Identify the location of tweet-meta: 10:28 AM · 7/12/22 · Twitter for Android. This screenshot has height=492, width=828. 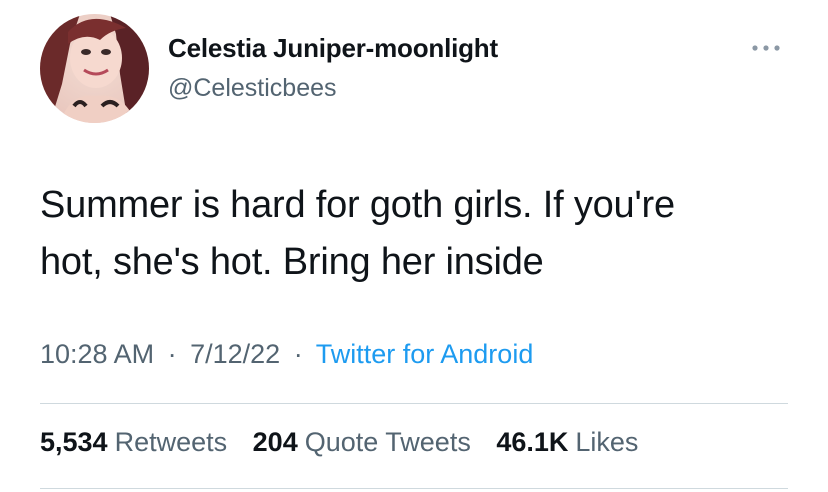
(286, 354).